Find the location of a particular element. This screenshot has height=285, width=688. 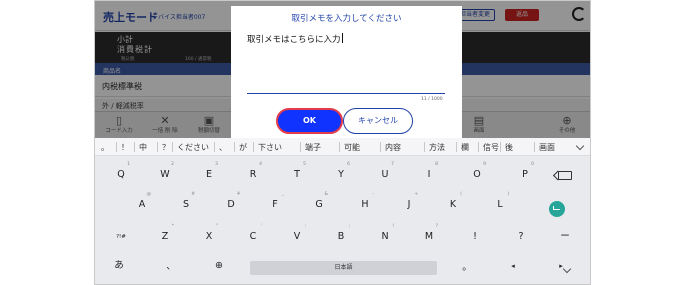

key-g: G & is located at coordinates (319, 203).